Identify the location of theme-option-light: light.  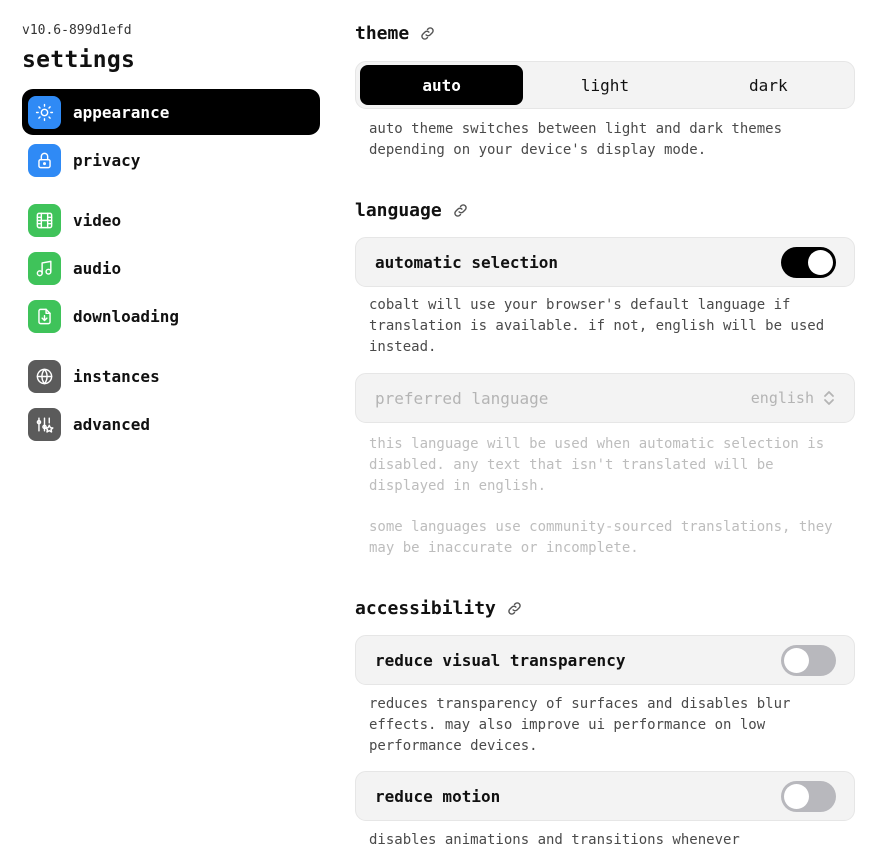
(604, 85).